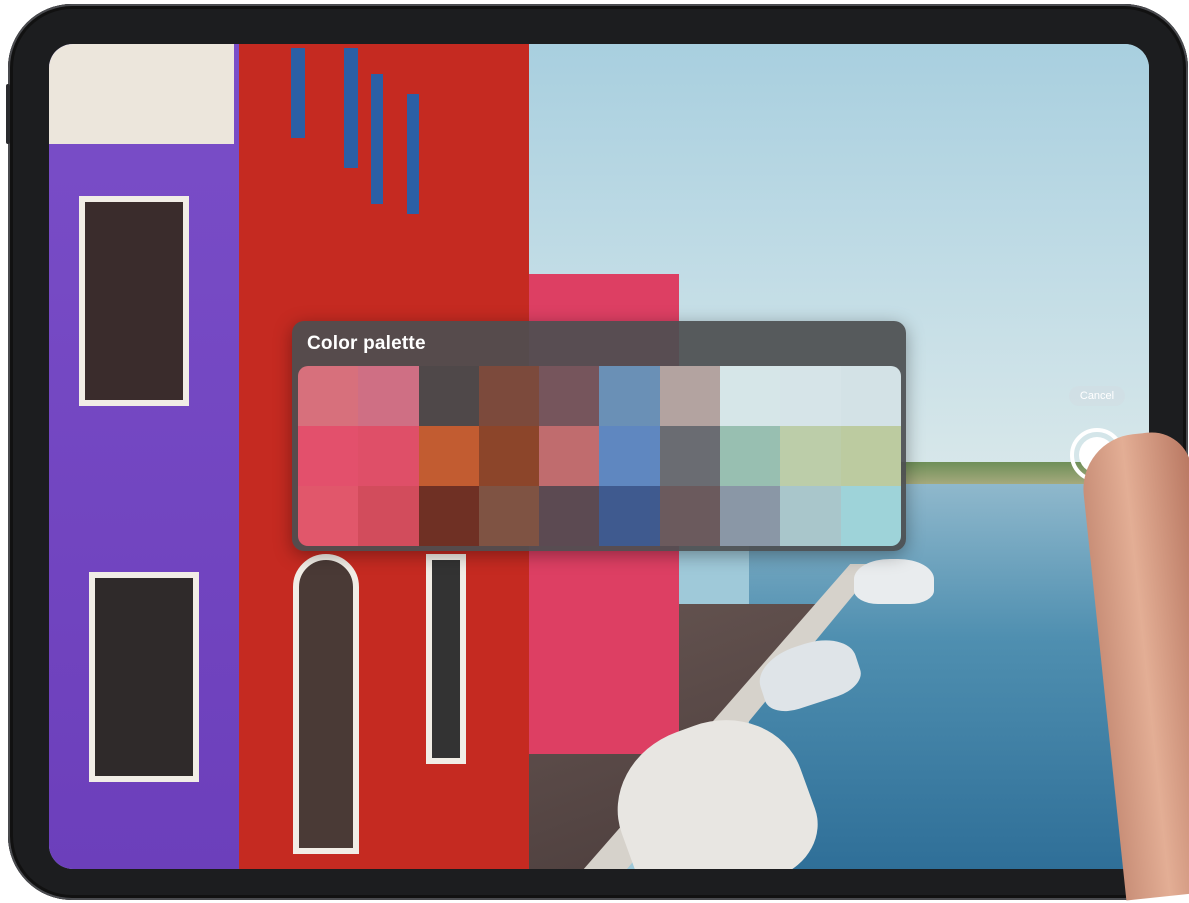  I want to click on cancel-button: Cancel, so click(1097, 396).